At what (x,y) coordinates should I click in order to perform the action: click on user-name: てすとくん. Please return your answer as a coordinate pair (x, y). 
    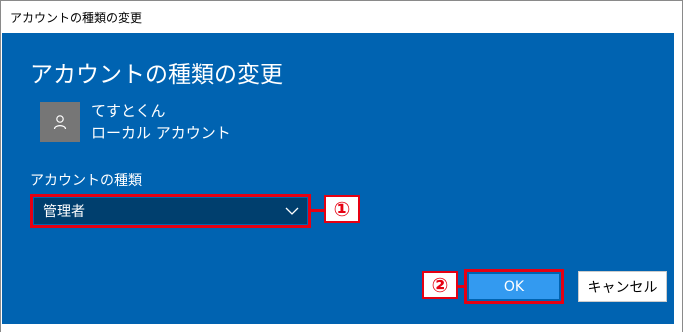
    Looking at the image, I should click on (128, 111).